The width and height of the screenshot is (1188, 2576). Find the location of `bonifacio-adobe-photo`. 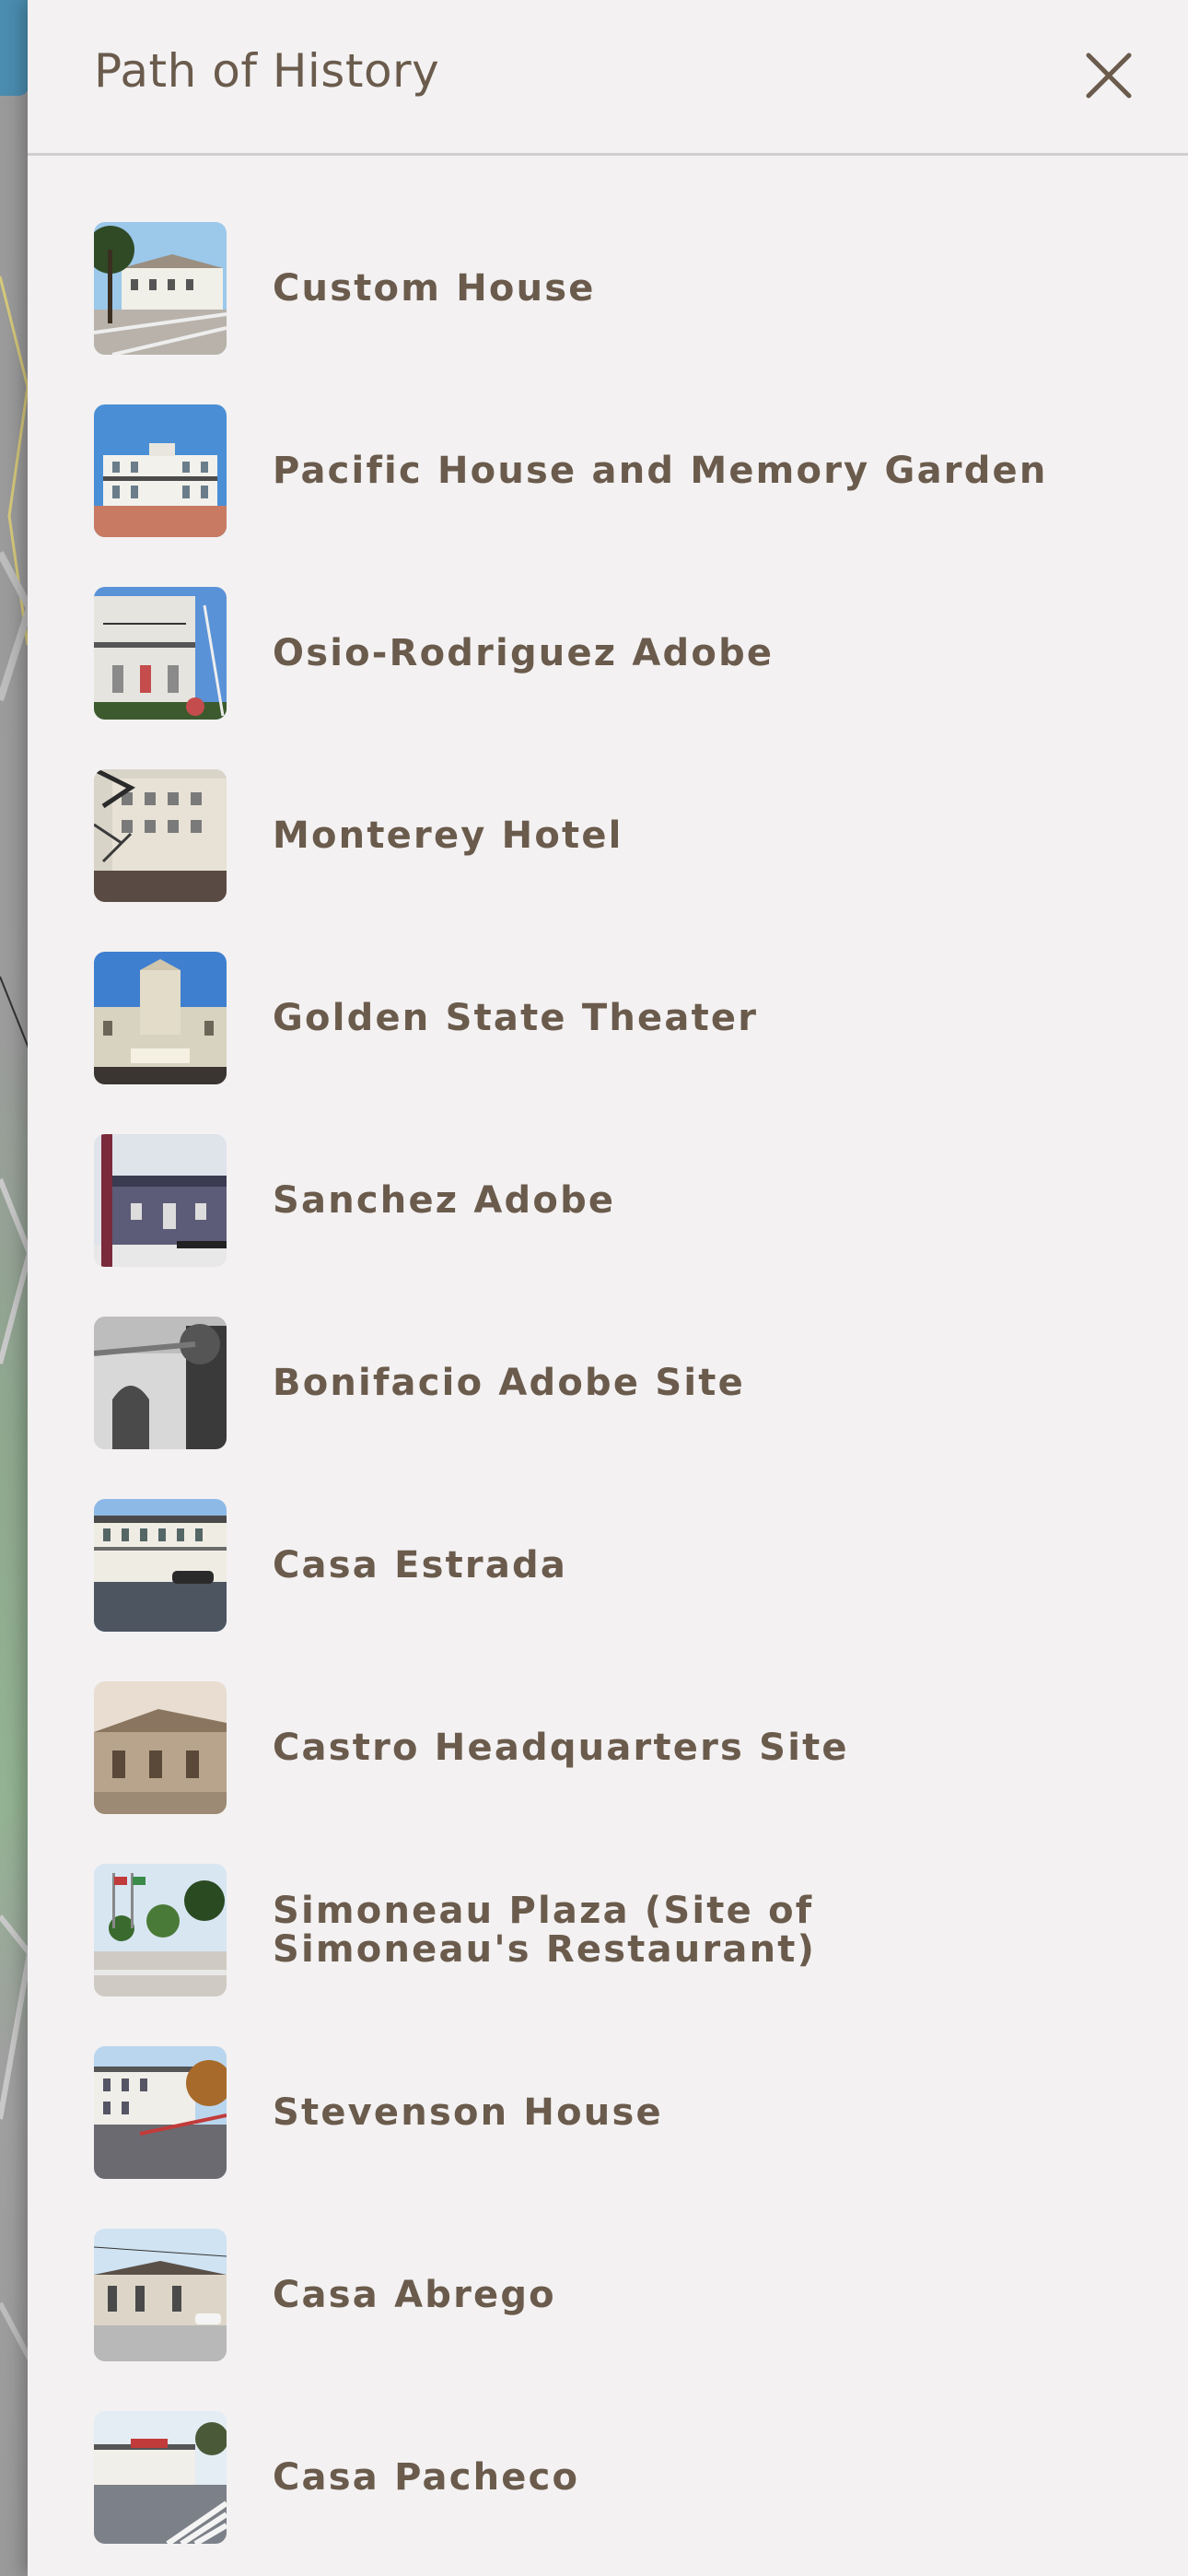

bonifacio-adobe-photo is located at coordinates (160, 1383).